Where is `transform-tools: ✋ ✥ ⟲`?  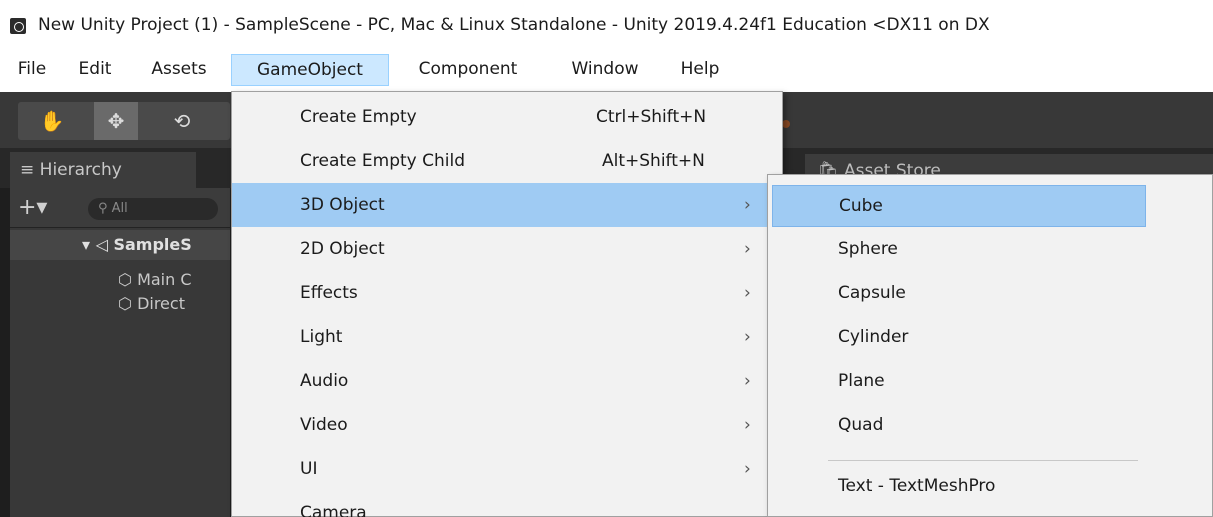 transform-tools: ✋ ✥ ⟲ is located at coordinates (124, 121).